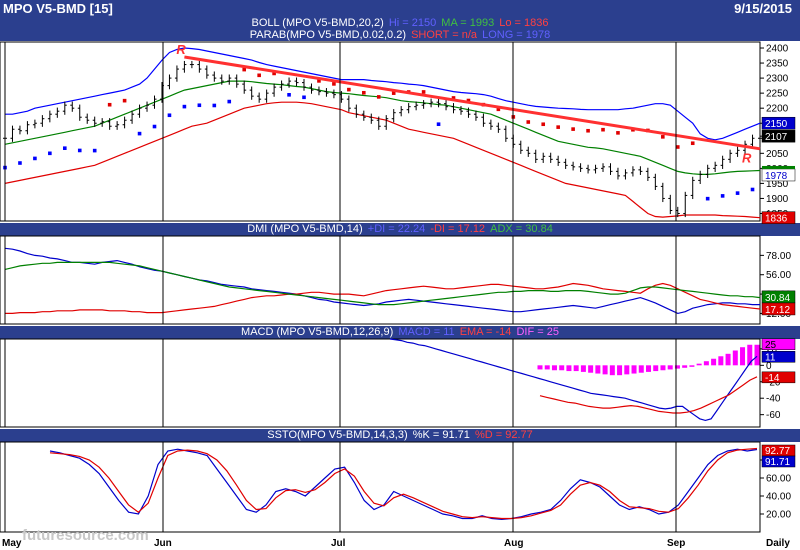 This screenshot has width=800, height=550. Describe the element at coordinates (778, 479) in the screenshot. I see `ssto-tick-label: 60.00` at that location.